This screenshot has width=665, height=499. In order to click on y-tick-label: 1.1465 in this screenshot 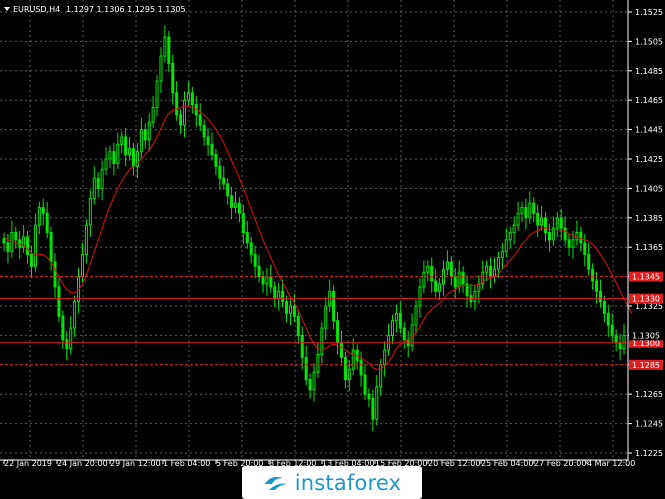, I will do `click(649, 100)`.